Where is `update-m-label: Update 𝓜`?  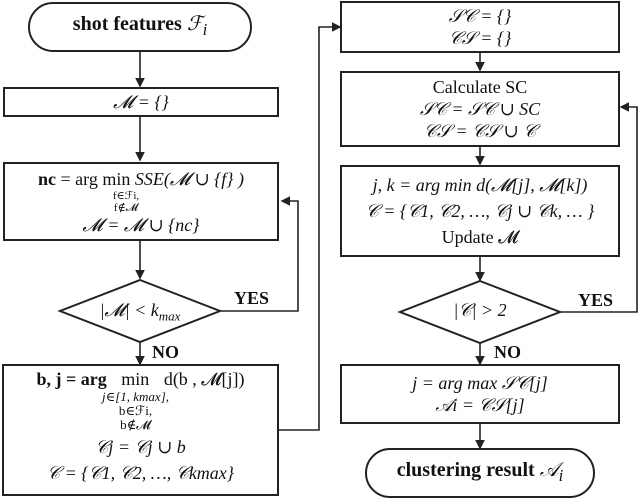
update-m-label: Update 𝓜 is located at coordinates (480, 237).